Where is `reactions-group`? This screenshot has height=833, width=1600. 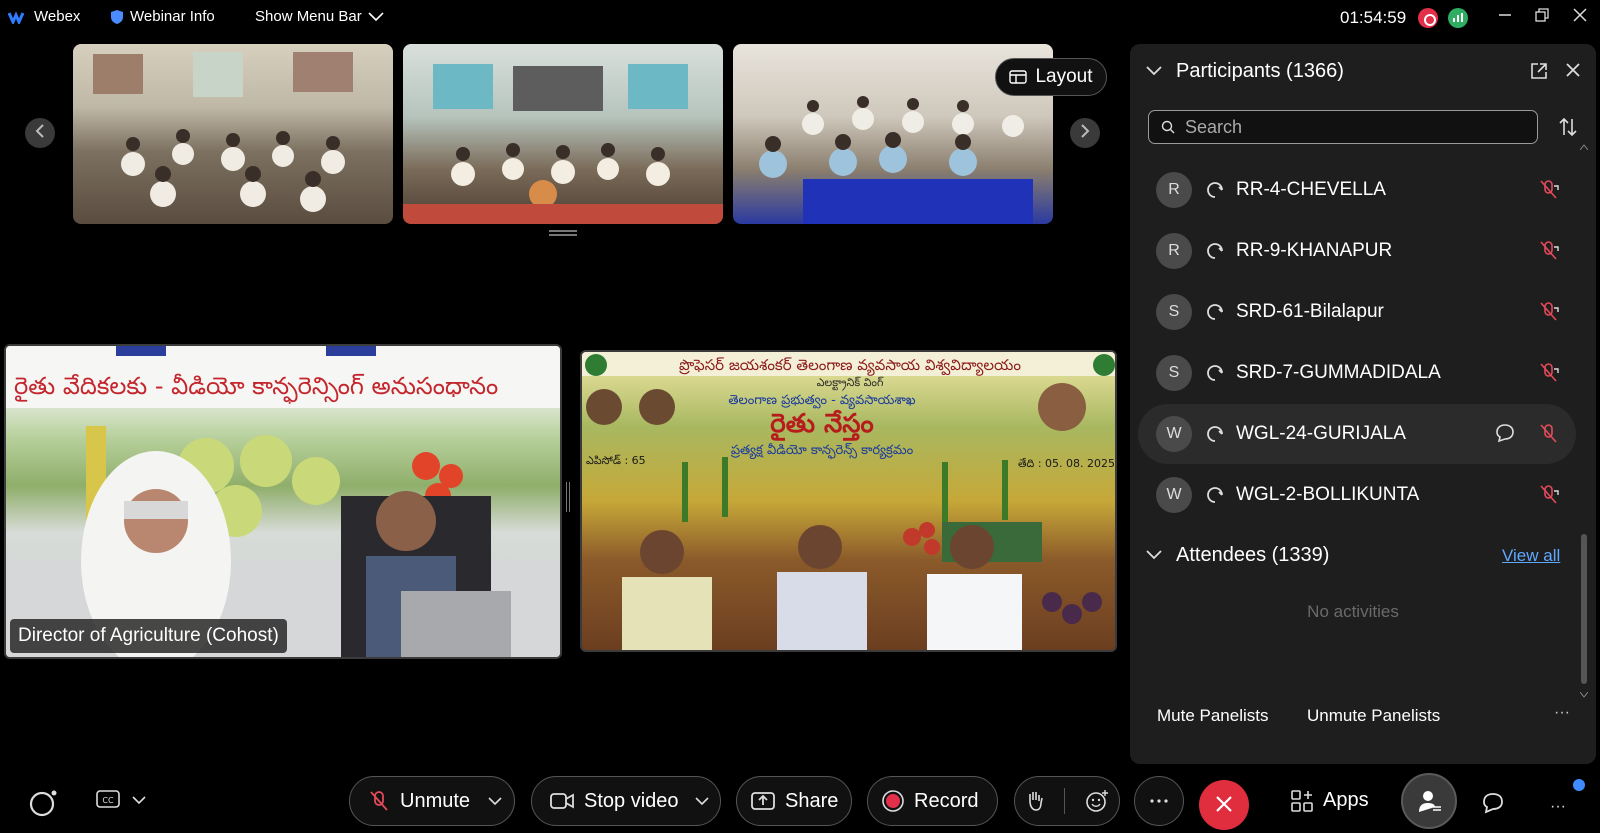 reactions-group is located at coordinates (1067, 801).